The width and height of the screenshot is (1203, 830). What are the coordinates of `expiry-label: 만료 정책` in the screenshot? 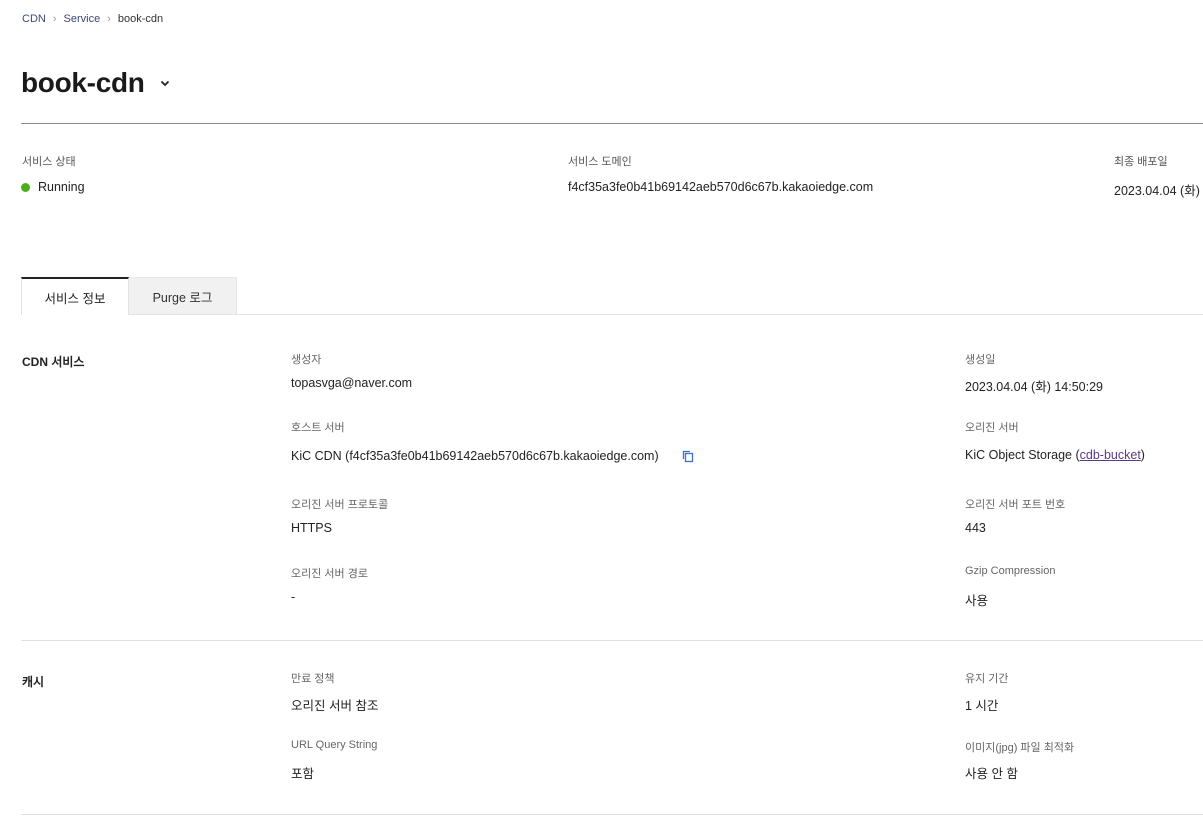 It's located at (313, 679).